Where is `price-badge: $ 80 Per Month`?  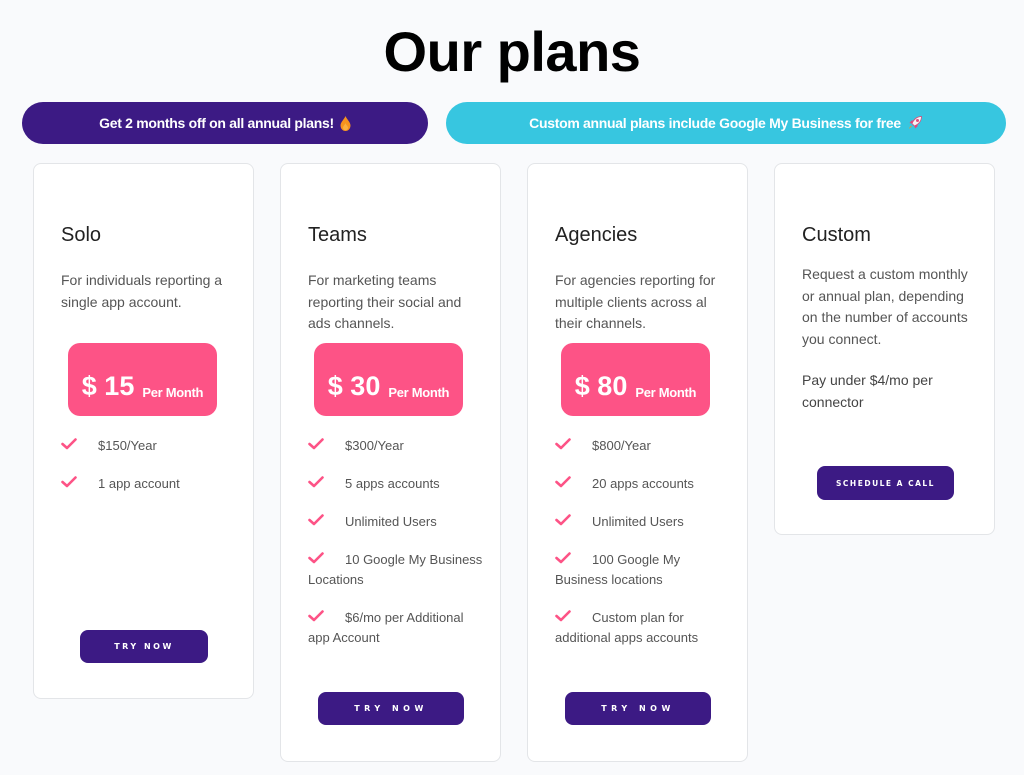 price-badge: $ 80 Per Month is located at coordinates (635, 379).